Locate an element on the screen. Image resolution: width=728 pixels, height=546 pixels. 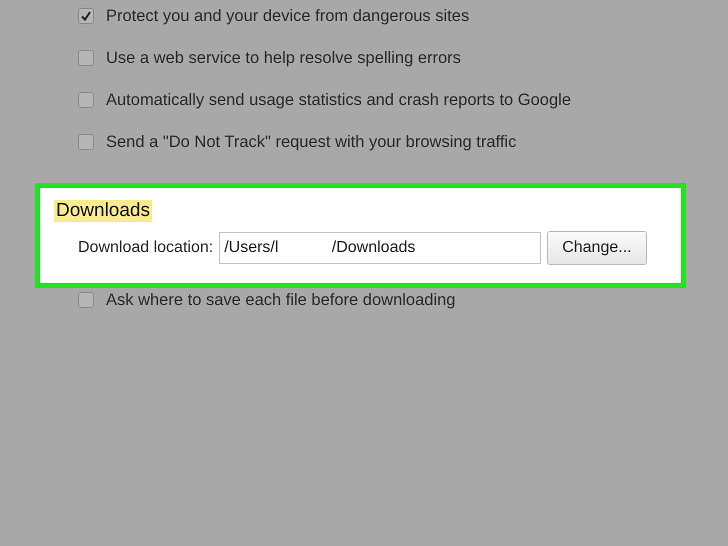
checkmark-icon is located at coordinates (86, 16).